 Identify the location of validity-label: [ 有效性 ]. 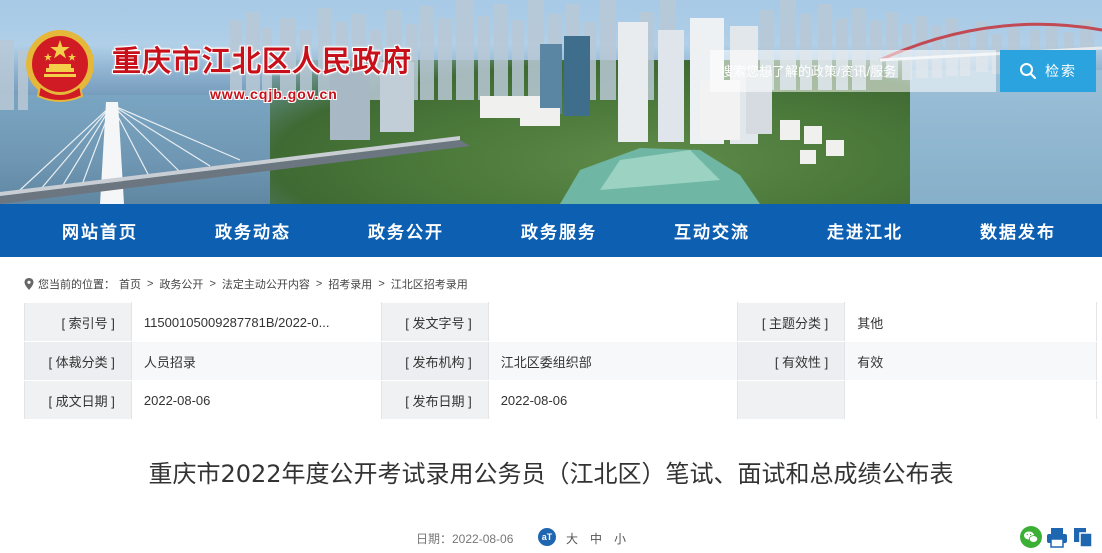
(791, 361).